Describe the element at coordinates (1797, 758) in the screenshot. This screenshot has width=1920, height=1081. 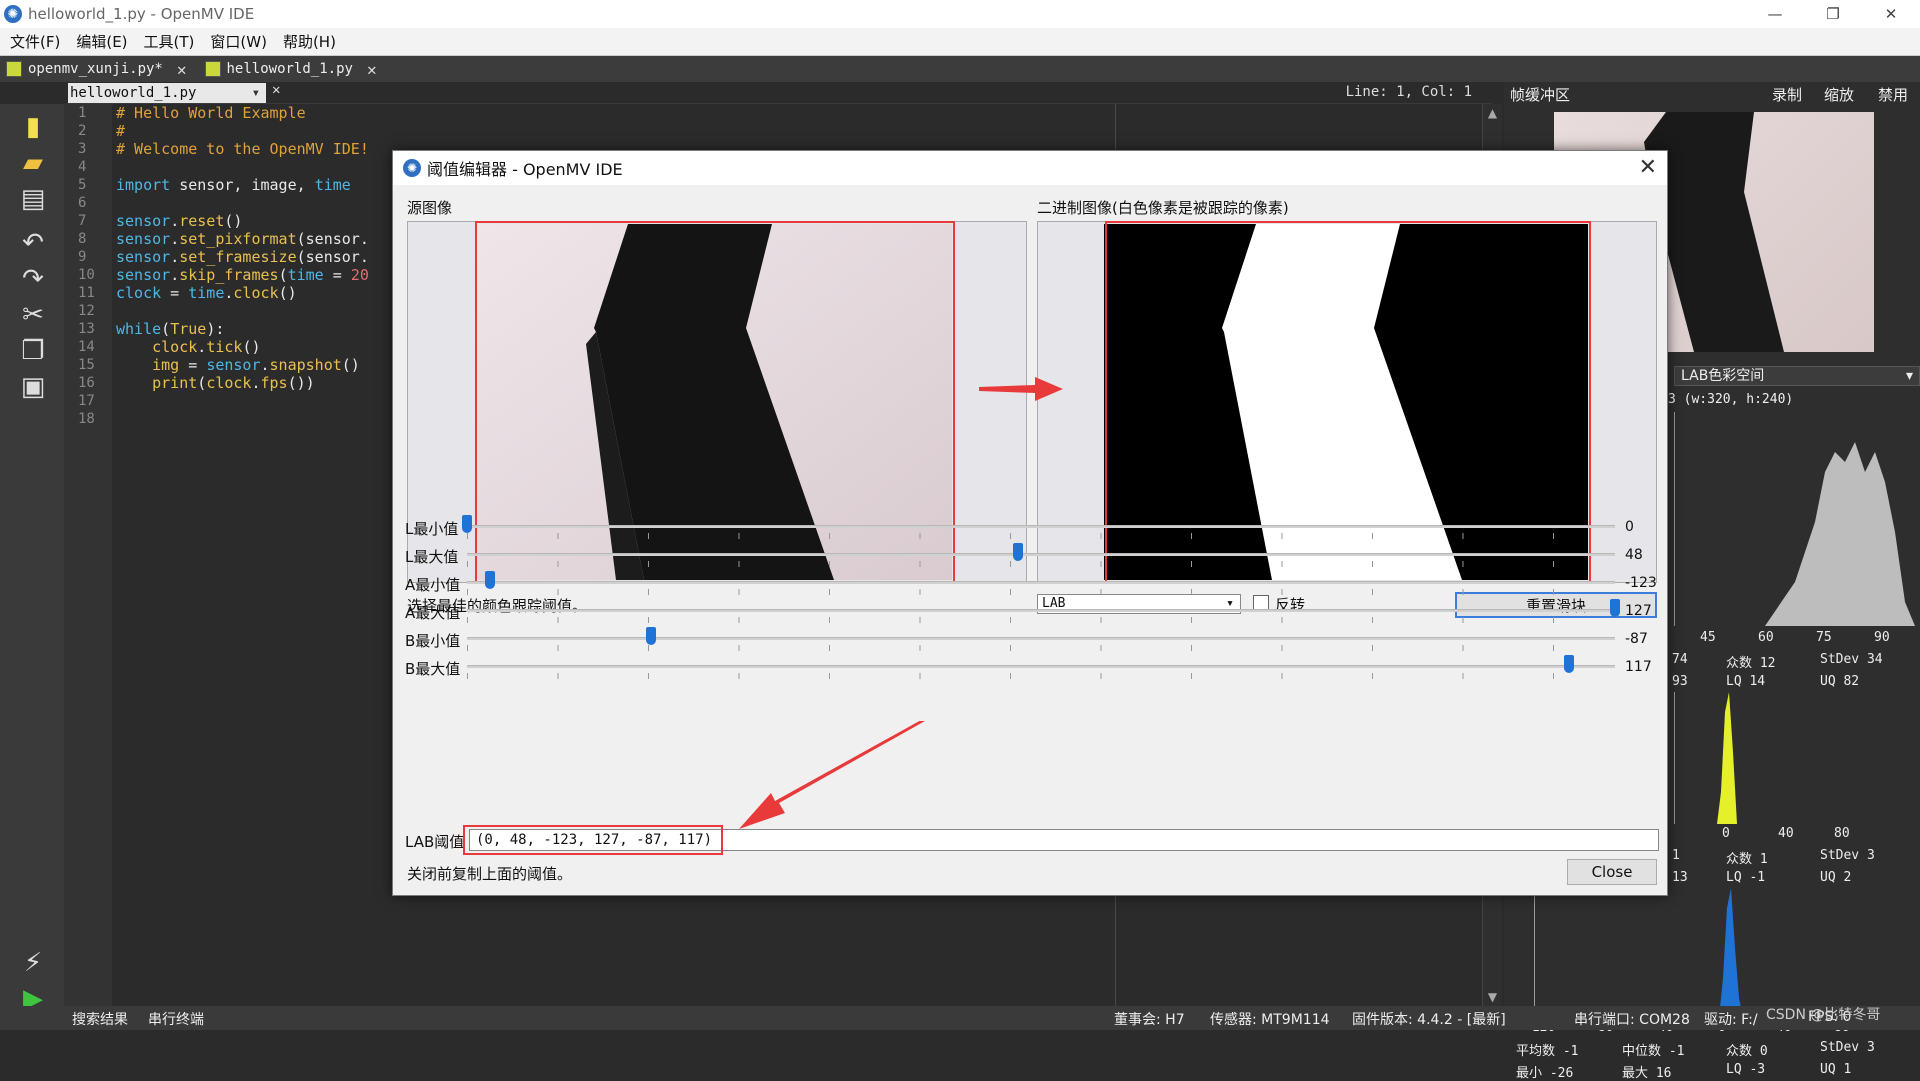
I see `histogram-a` at that location.